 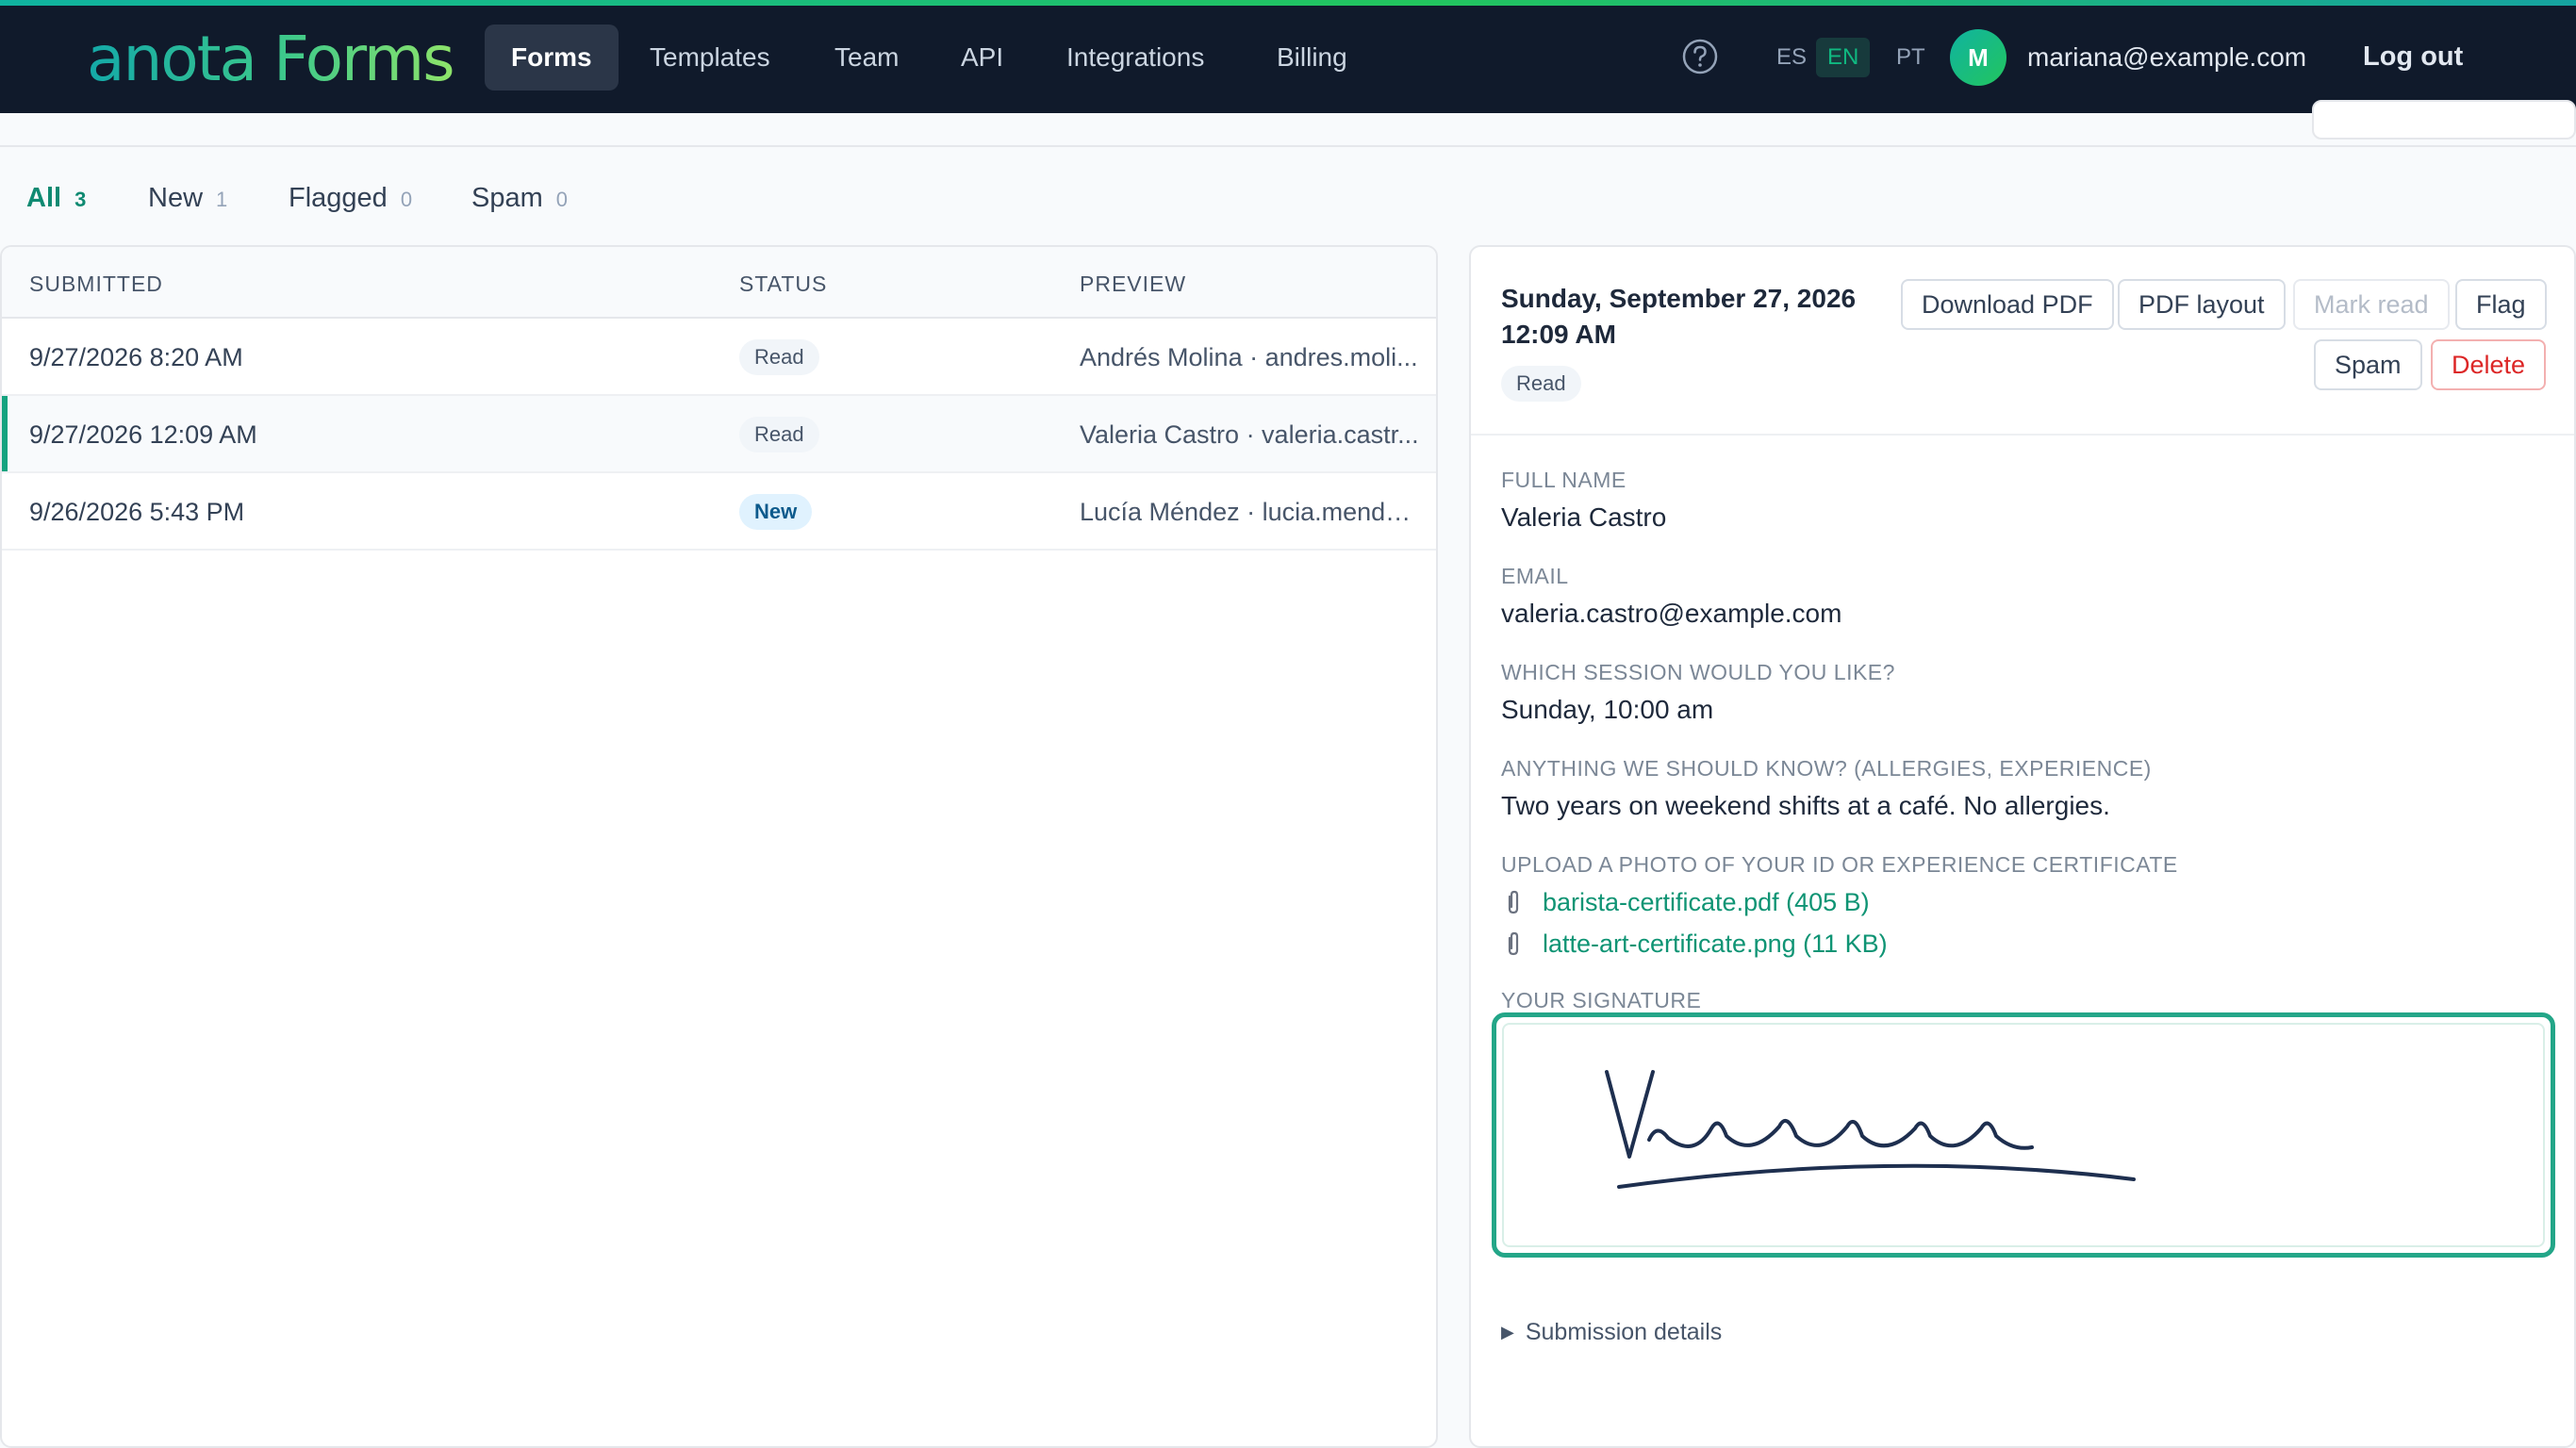 I want to click on attachment-name: latte-art-certificate.png (11 KB), so click(x=1715, y=944).